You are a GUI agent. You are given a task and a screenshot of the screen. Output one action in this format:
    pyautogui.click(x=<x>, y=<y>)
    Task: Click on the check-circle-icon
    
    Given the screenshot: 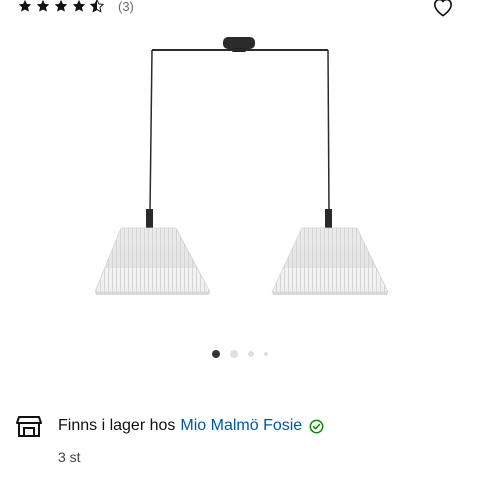 What is the action you would take?
    pyautogui.click(x=316, y=426)
    